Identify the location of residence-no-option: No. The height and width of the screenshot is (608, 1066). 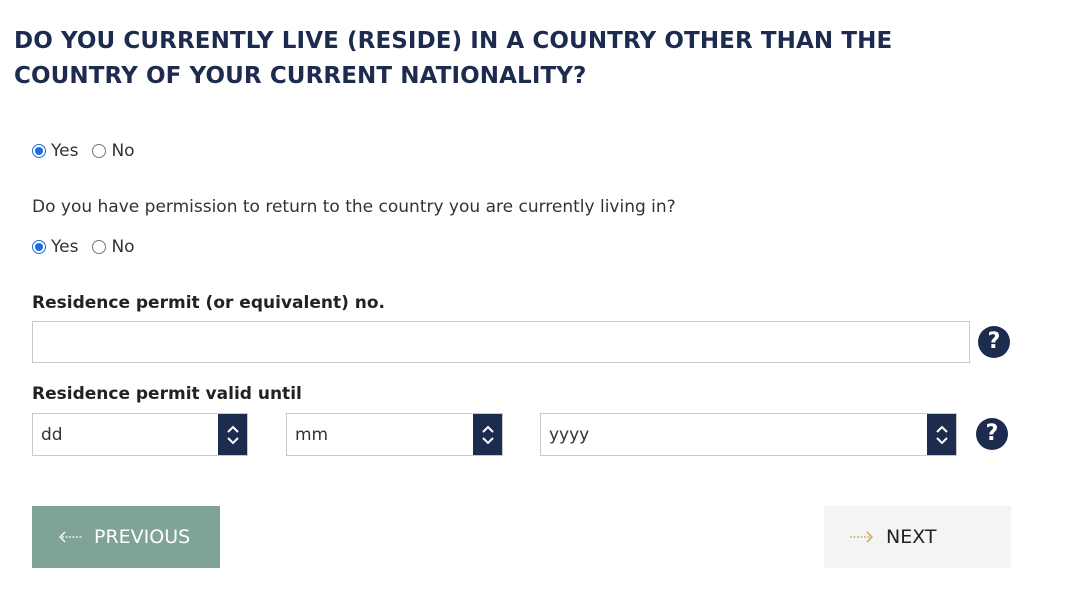
(113, 151).